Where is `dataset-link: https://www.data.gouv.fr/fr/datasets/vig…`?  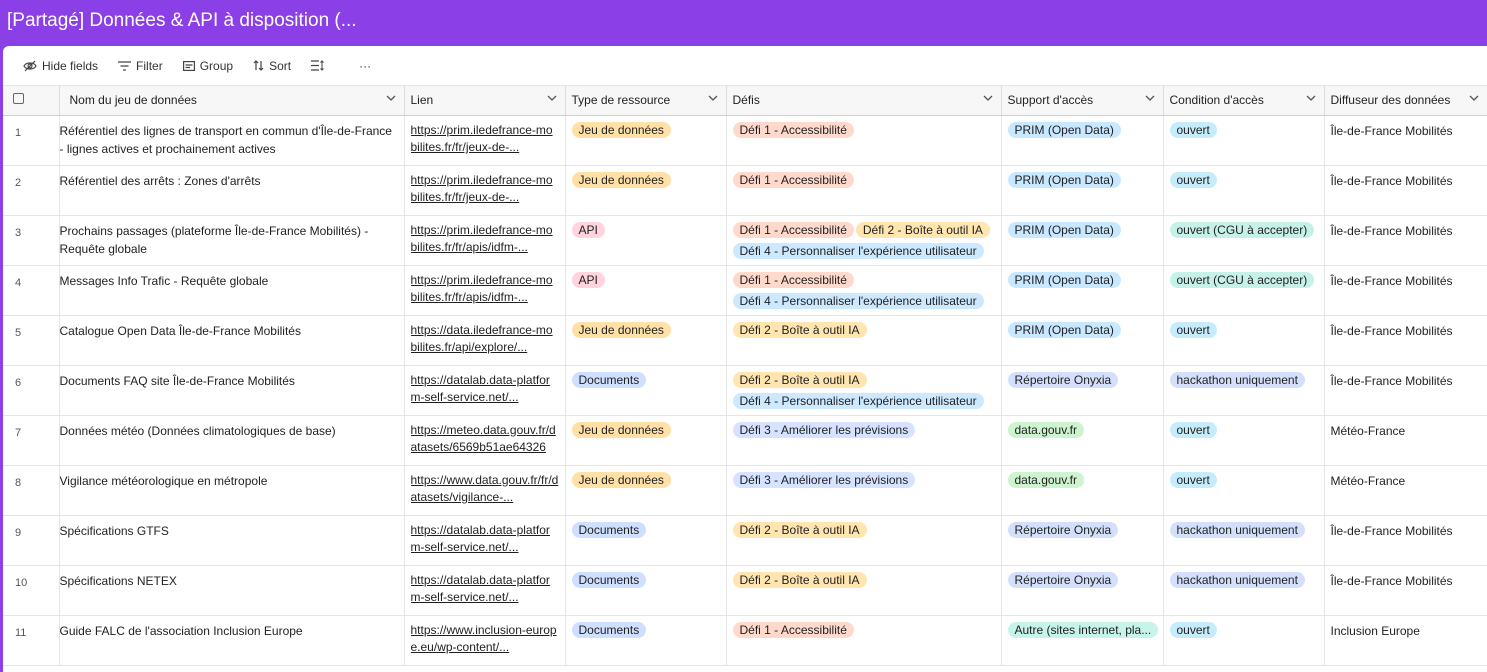
dataset-link: https://www.data.gouv.fr/fr/datasets/vig… is located at coordinates (485, 489).